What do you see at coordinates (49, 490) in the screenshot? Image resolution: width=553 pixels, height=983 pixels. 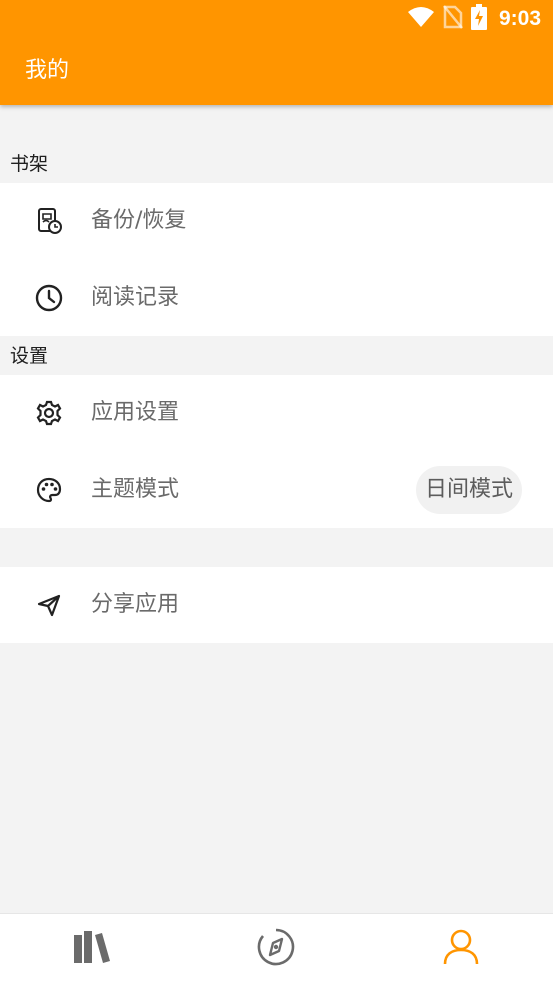 I see `palette-icon` at bounding box center [49, 490].